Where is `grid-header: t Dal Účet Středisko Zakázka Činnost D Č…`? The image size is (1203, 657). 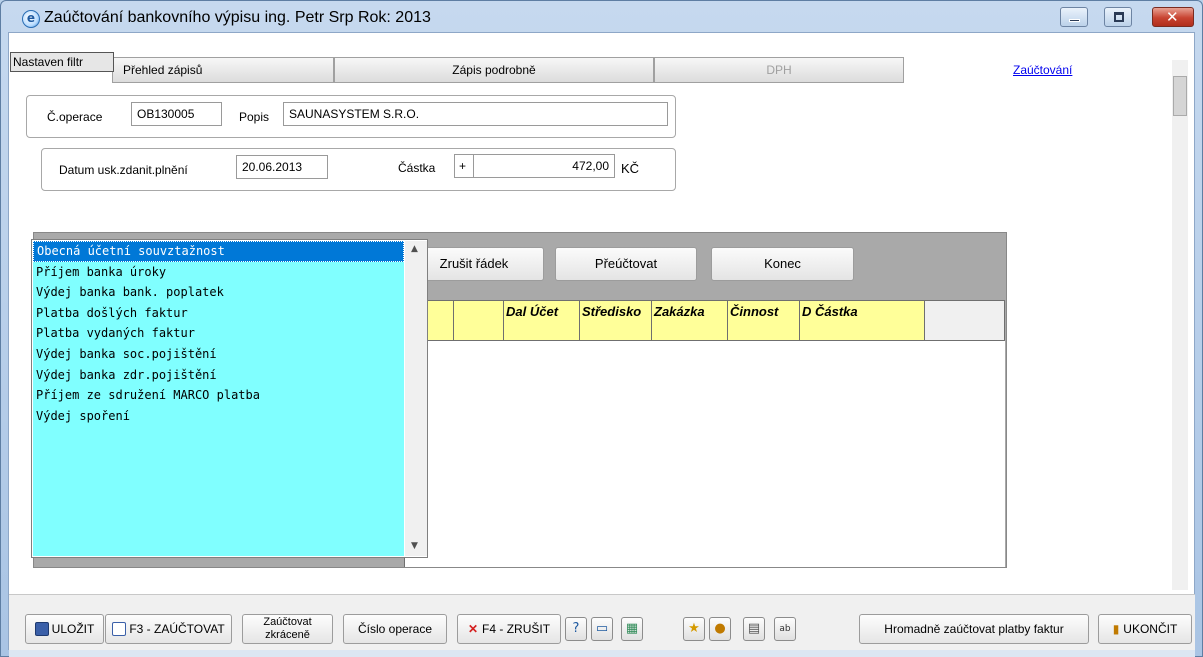 grid-header: t Dal Účet Středisko Zakázka Činnost D Č… is located at coordinates (704, 320).